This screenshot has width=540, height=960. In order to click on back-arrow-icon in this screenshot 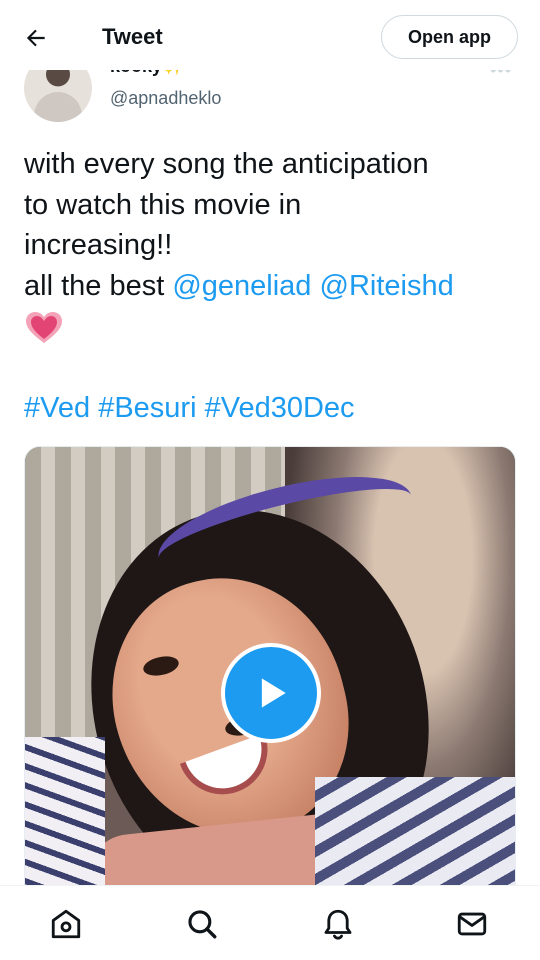, I will do `click(35, 38)`.